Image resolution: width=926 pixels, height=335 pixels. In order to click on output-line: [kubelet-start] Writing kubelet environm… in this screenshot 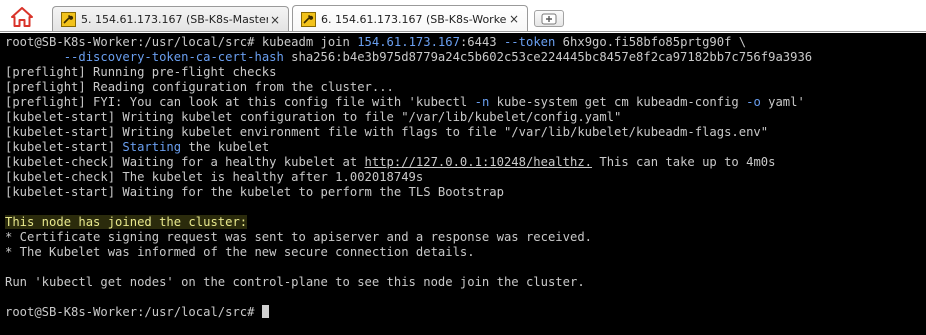, I will do `click(387, 132)`.